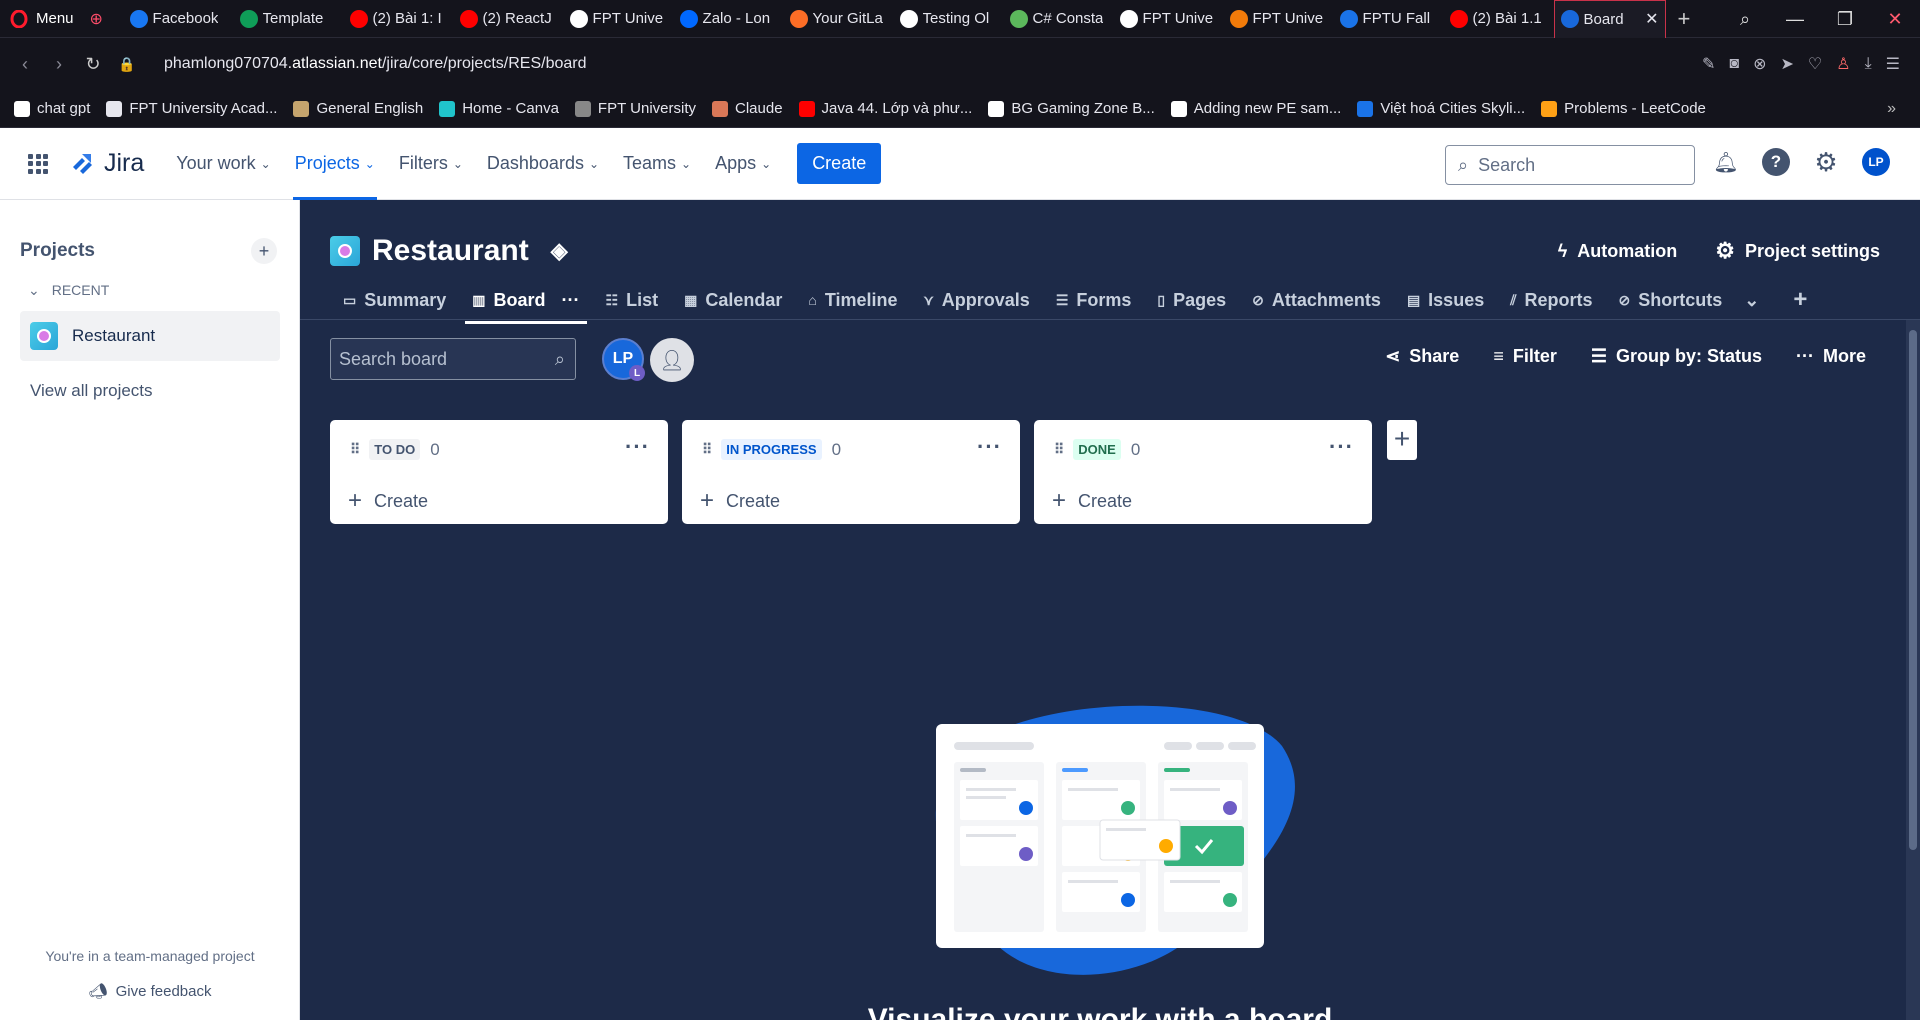 The height and width of the screenshot is (1020, 1920). I want to click on bookmark-item: Problems - LeetCode, so click(1623, 108).